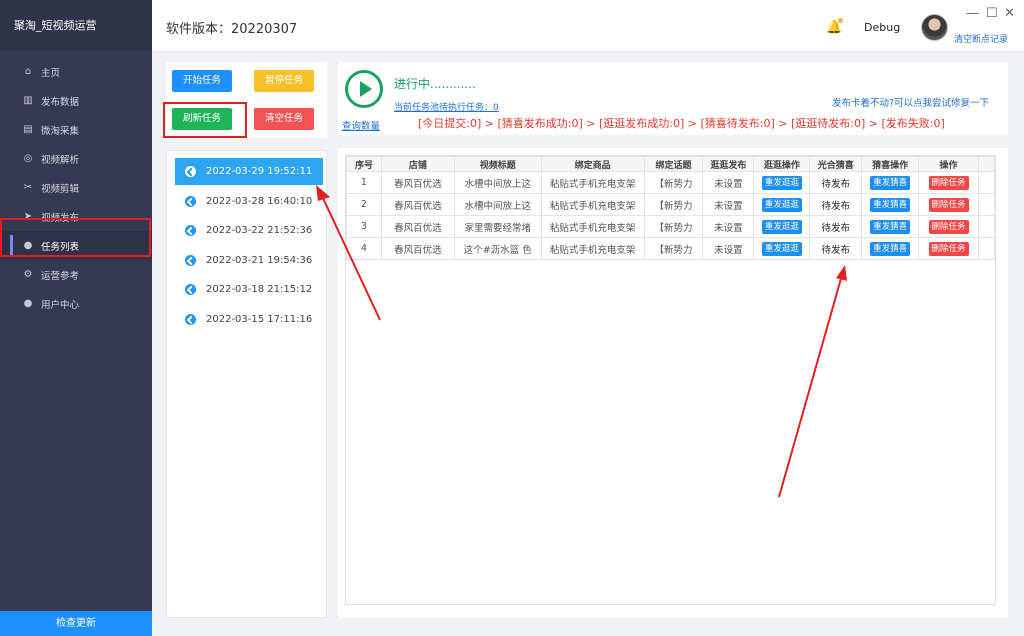  I want to click on sidebar-item: ▤ 微淘采集, so click(76, 129).